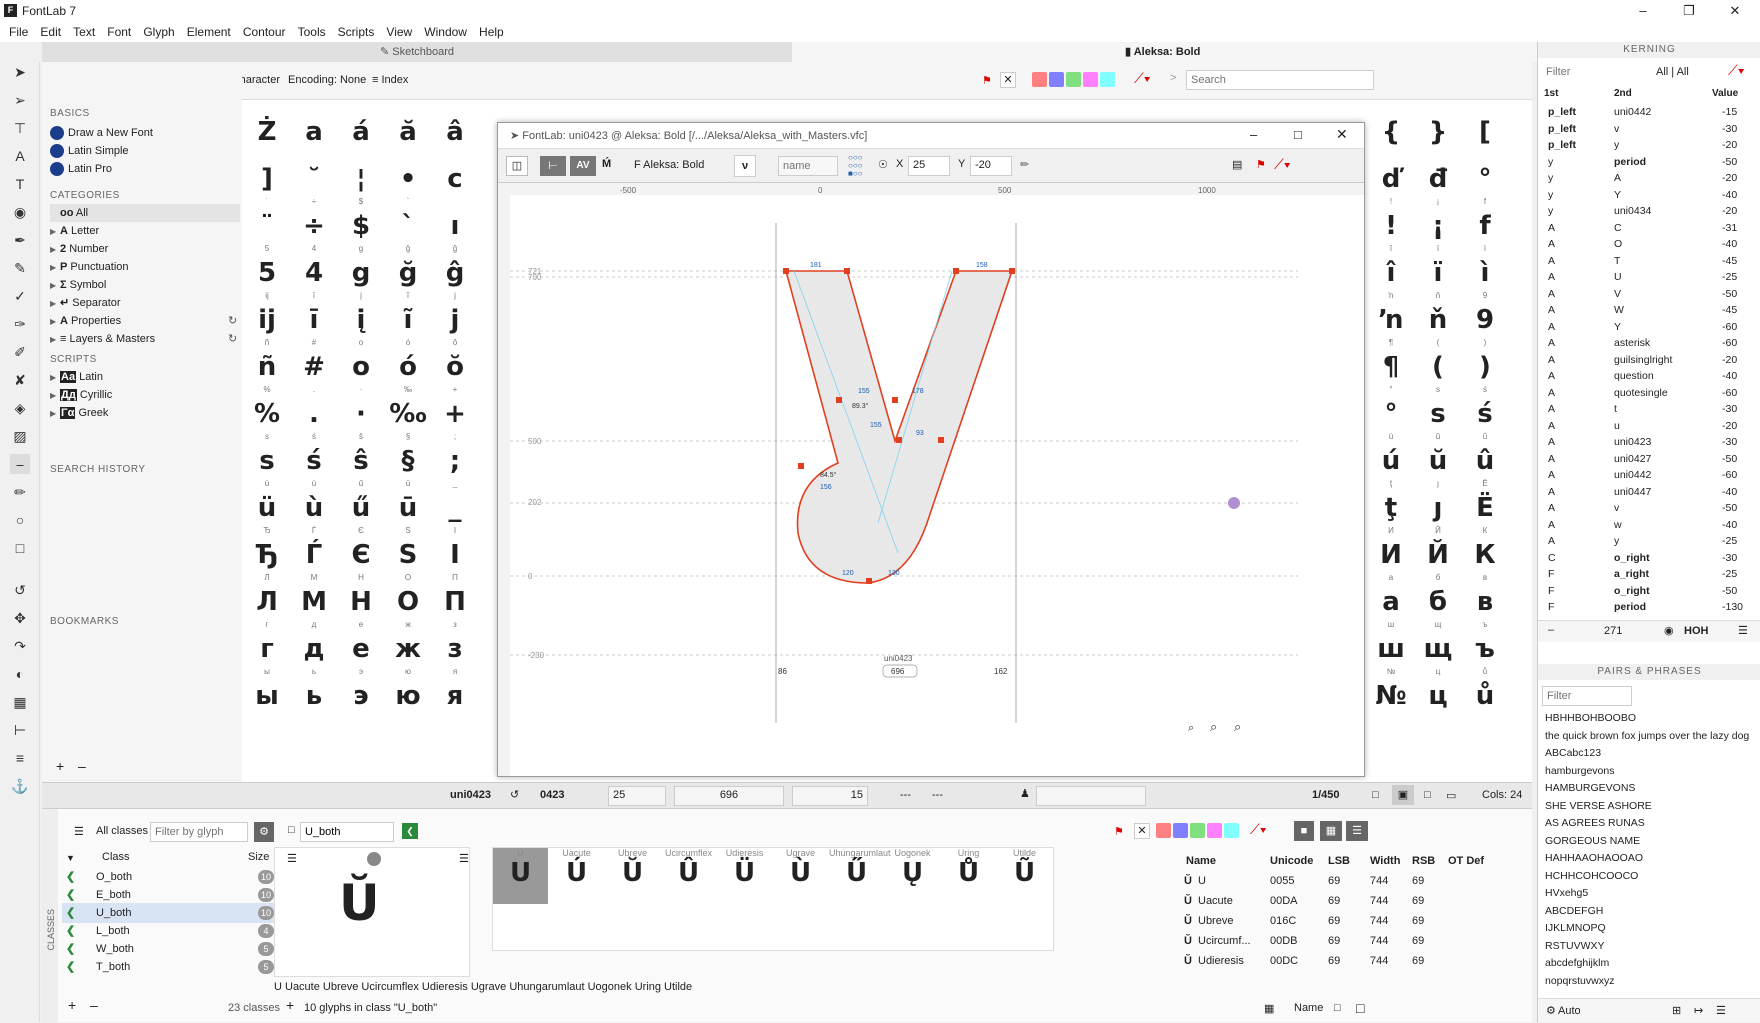  I want to click on column-name: Name, so click(1201, 861).